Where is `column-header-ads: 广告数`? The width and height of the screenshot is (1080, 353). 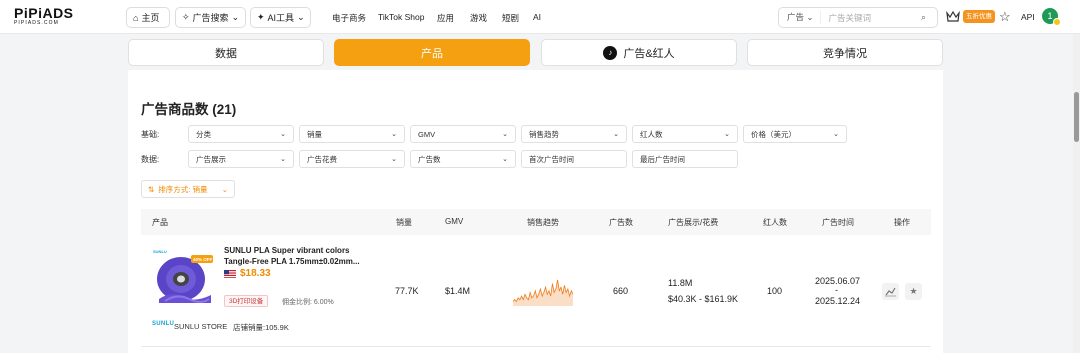
column-header-ads: 广告数 is located at coordinates (621, 222).